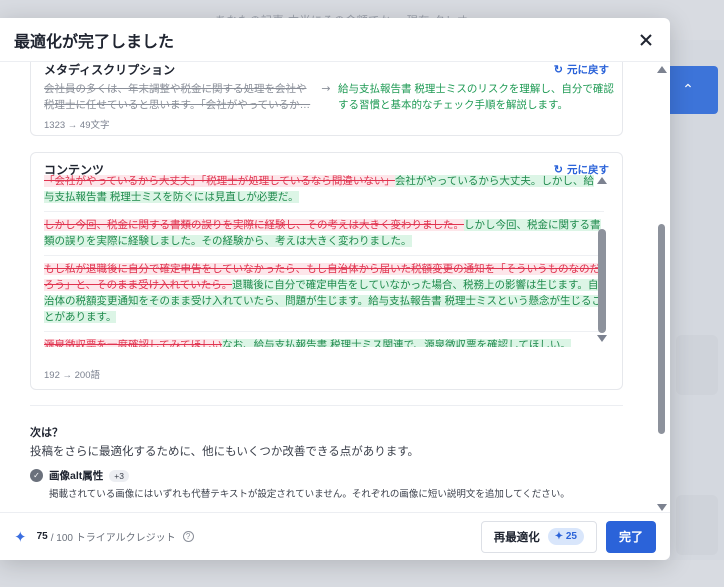  What do you see at coordinates (42, 536) in the screenshot?
I see `credits-used: 75` at bounding box center [42, 536].